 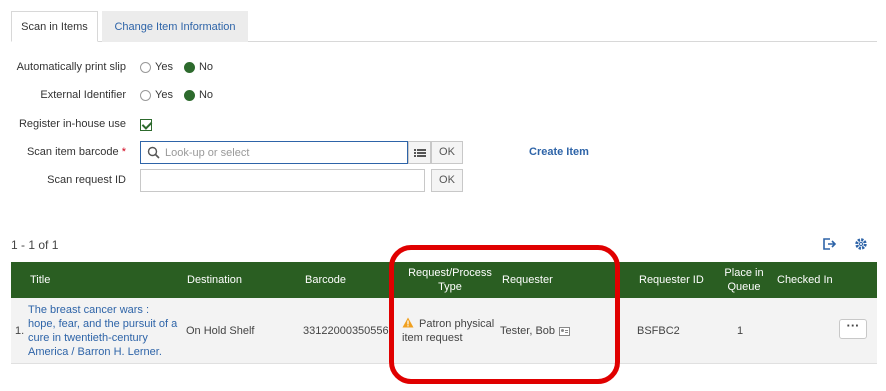 I want to click on barcode-cell: 33122000350556, so click(x=346, y=331).